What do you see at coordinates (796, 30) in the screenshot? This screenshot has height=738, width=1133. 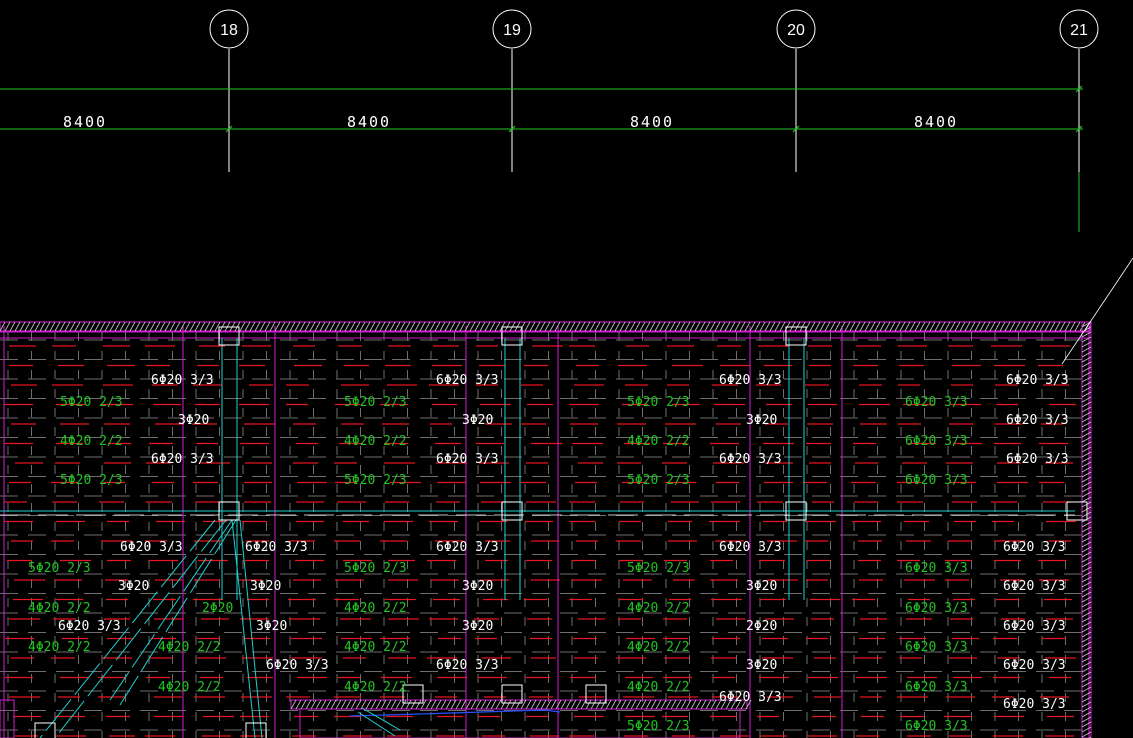 I see `axis-label-20: 20` at bounding box center [796, 30].